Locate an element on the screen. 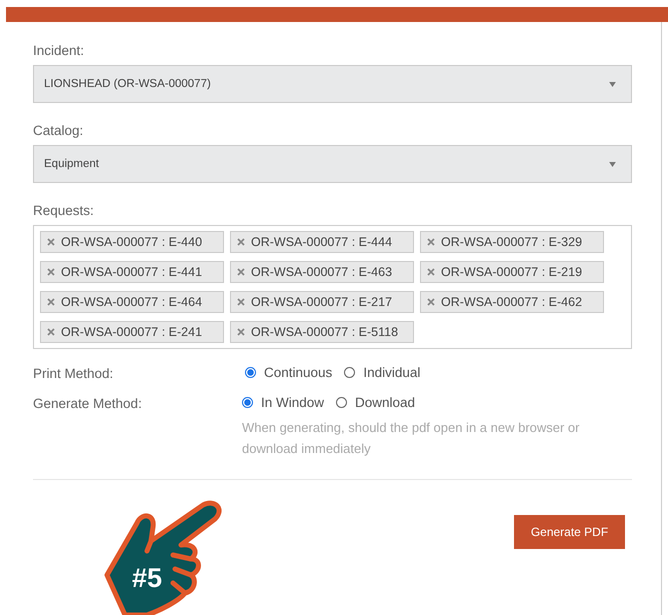  dropdown: LIONSHEAD (OR-WSA-000077) is located at coordinates (332, 84).